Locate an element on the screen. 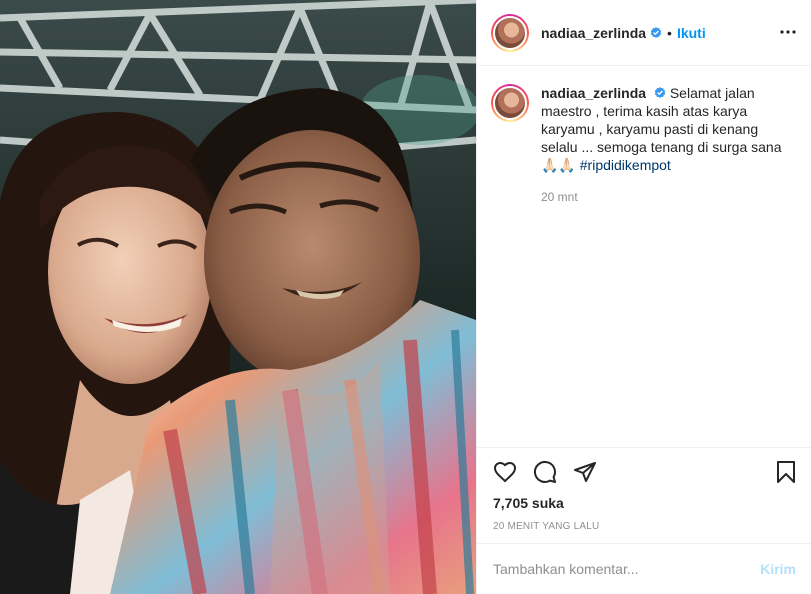 Image resolution: width=811 pixels, height=594 pixels. post-header: nadiaa_zerlinda • Ikuti is located at coordinates (644, 33).